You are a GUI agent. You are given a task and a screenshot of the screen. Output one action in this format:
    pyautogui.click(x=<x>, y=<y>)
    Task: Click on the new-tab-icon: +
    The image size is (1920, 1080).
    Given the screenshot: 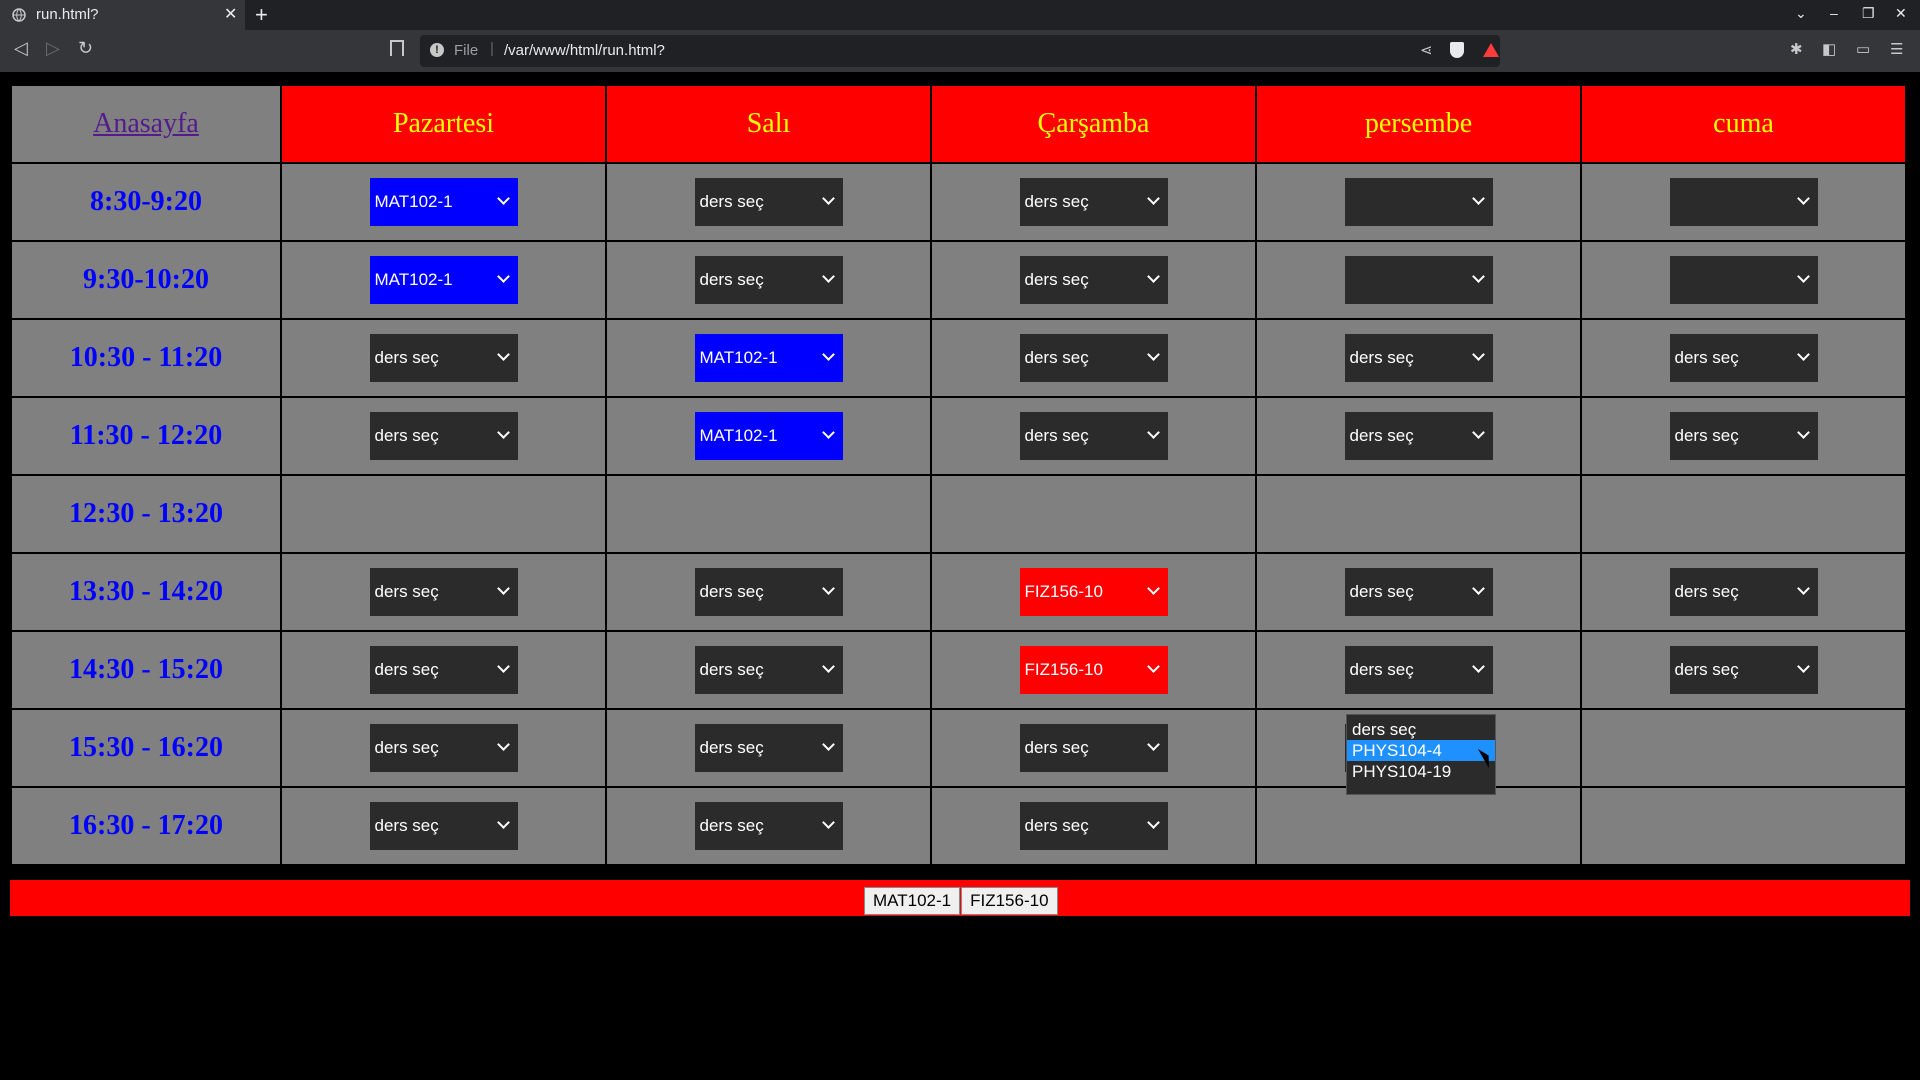 What is the action you would take?
    pyautogui.click(x=261, y=15)
    